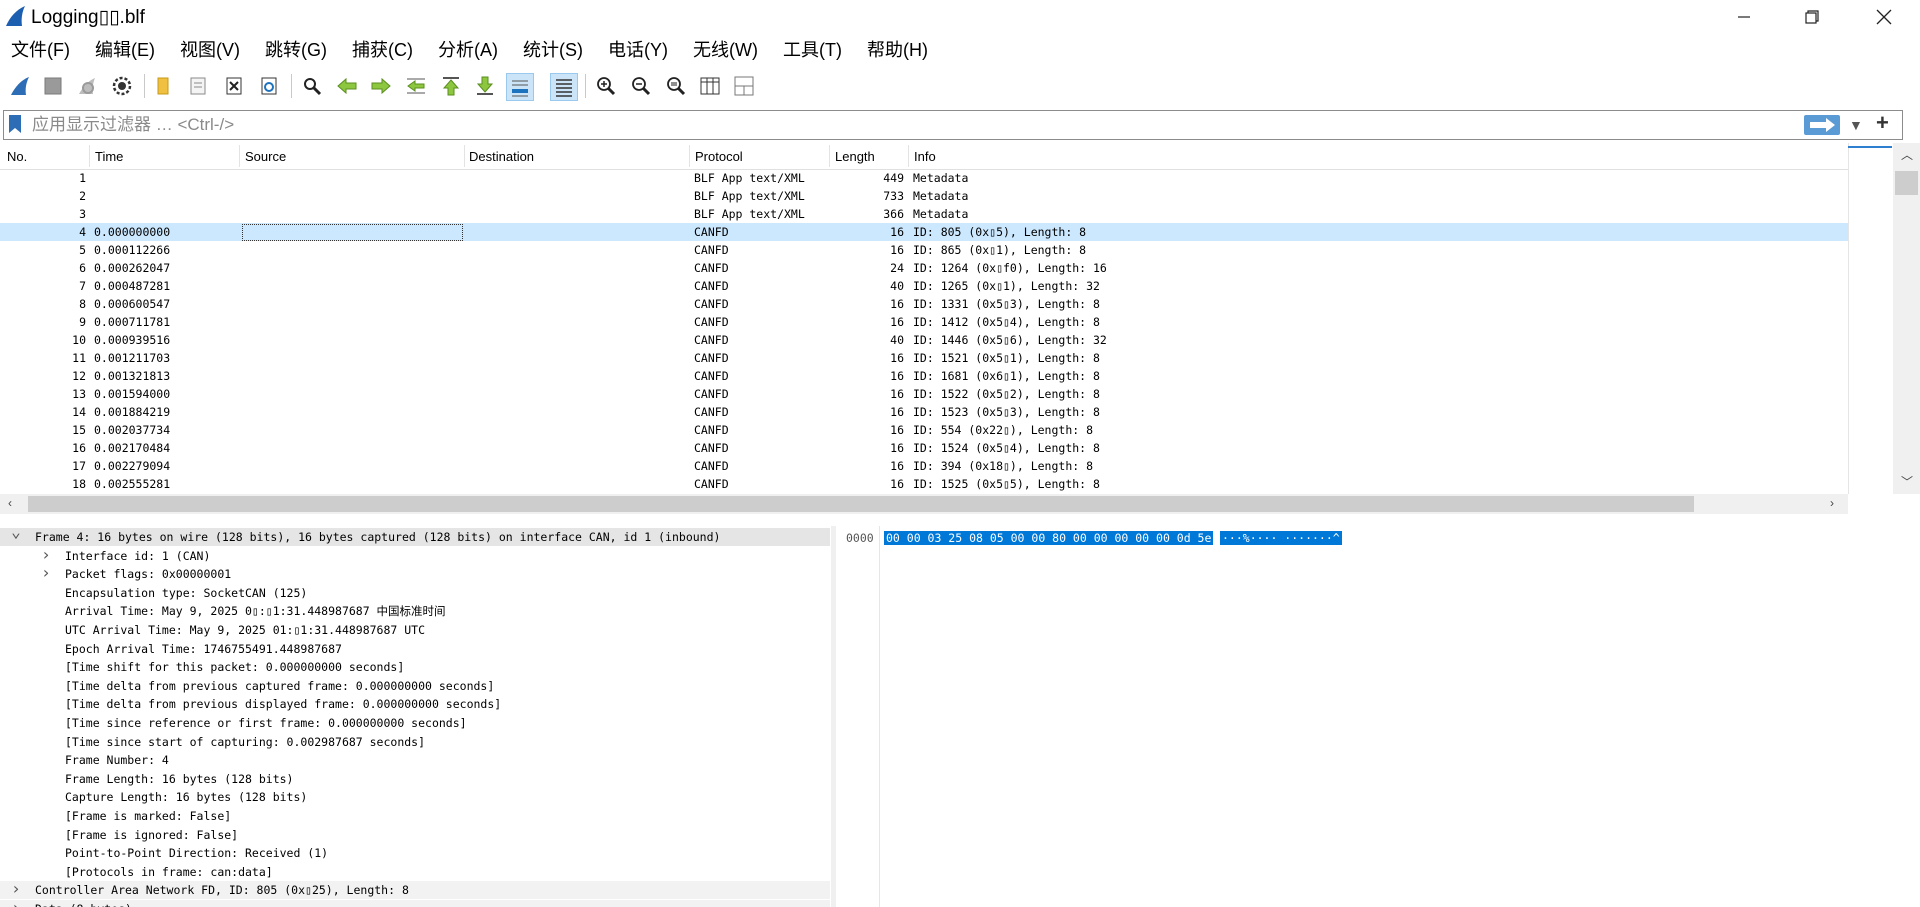 The width and height of the screenshot is (1920, 907). Describe the element at coordinates (676, 86) in the screenshot. I see `normal-size-icon` at that location.